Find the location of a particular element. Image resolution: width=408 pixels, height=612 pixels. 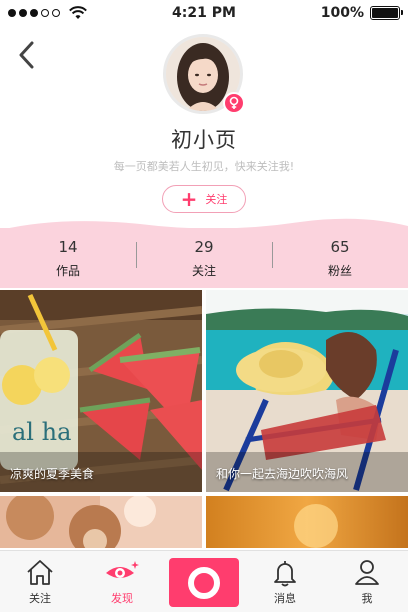

bell-icon is located at coordinates (285, 574).